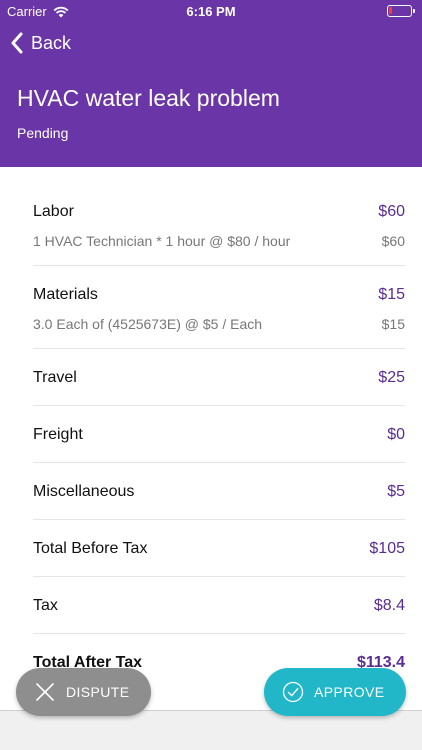 Image resolution: width=422 pixels, height=750 pixels. What do you see at coordinates (148, 324) in the screenshot?
I see `row-detail: 3.0 Each of (4525673E) @ $5 / Each` at bounding box center [148, 324].